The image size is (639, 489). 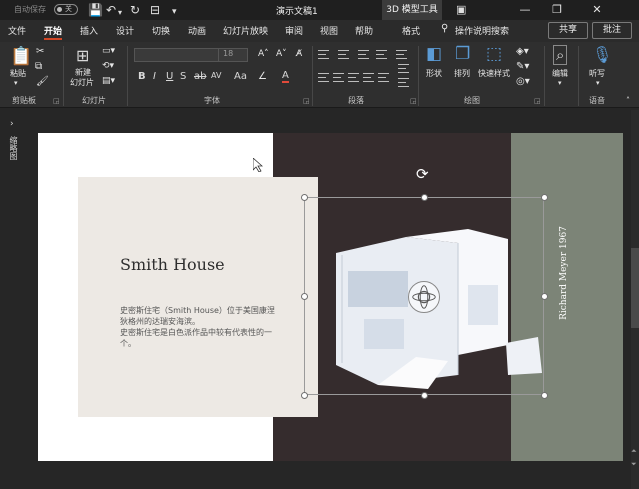 I want to click on smartart-icon, so click(x=403, y=82).